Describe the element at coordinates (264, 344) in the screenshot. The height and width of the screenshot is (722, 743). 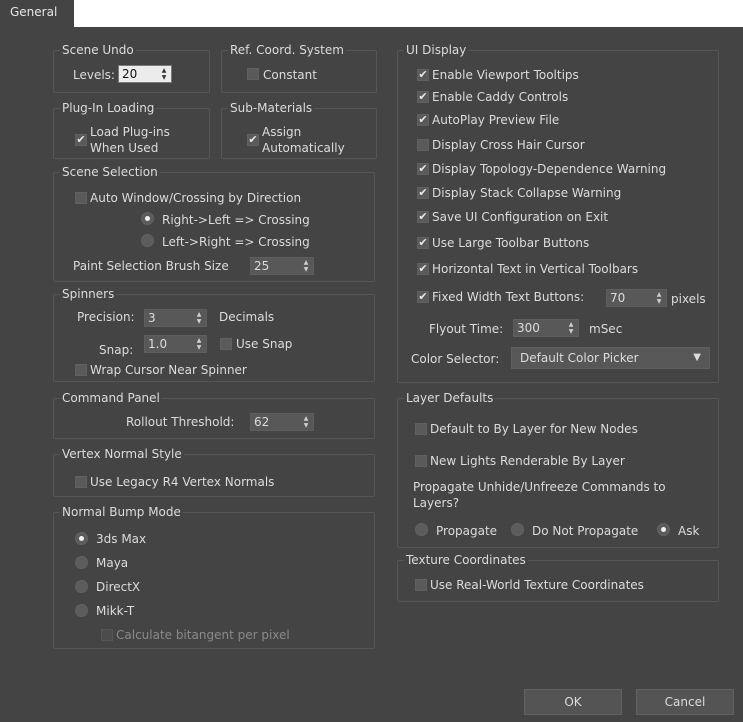
I see `use-snap-label: Use Snap` at that location.